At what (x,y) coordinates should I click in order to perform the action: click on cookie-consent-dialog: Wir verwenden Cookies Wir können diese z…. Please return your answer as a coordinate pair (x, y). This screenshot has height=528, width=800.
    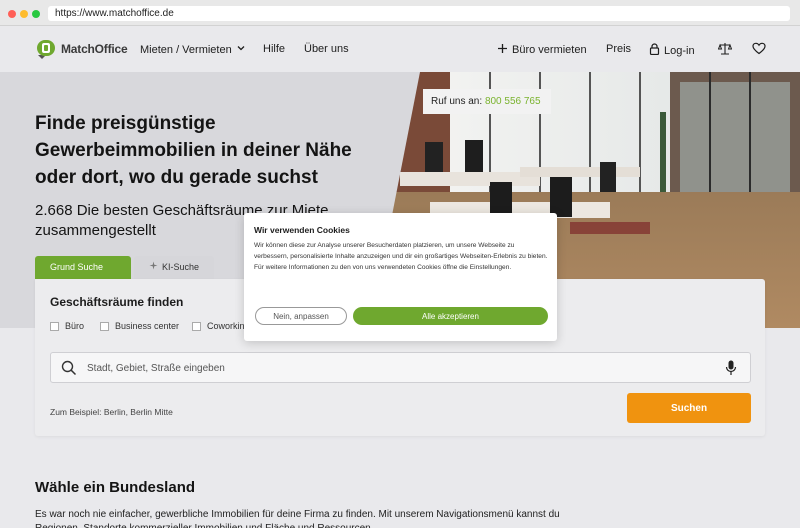
    Looking at the image, I should click on (400, 277).